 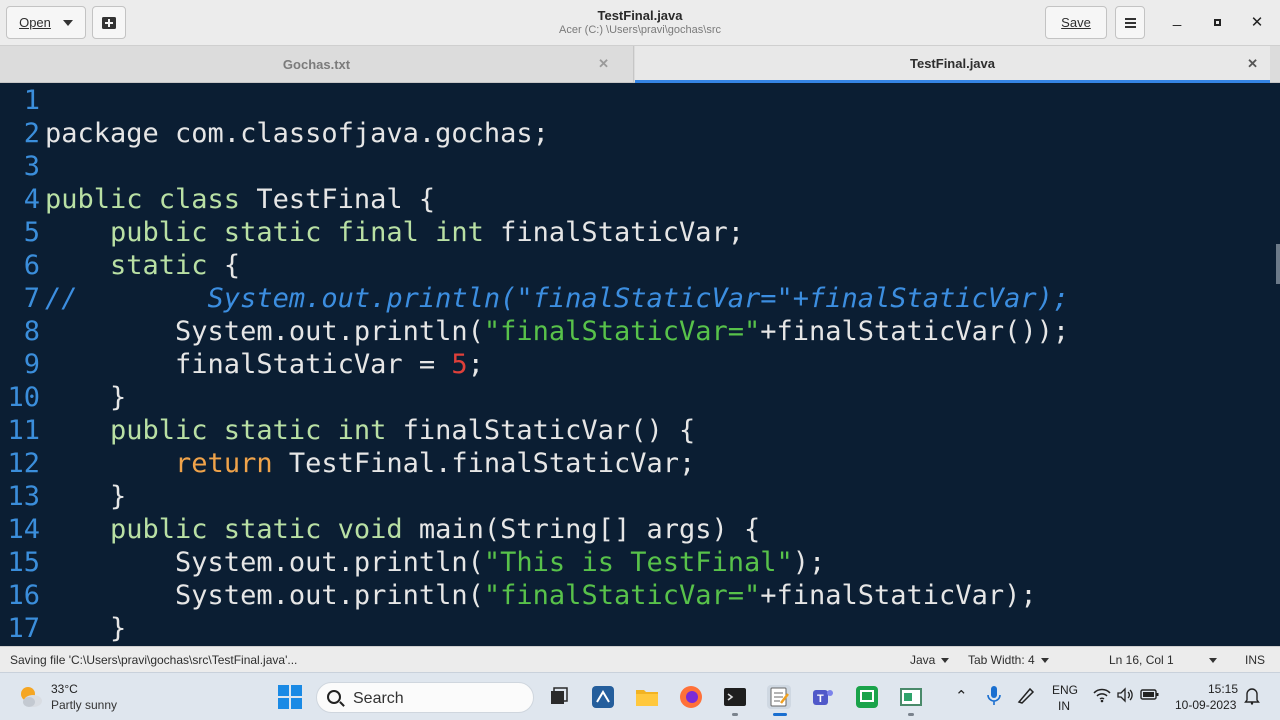 I want to click on new-document-icon, so click(x=109, y=22).